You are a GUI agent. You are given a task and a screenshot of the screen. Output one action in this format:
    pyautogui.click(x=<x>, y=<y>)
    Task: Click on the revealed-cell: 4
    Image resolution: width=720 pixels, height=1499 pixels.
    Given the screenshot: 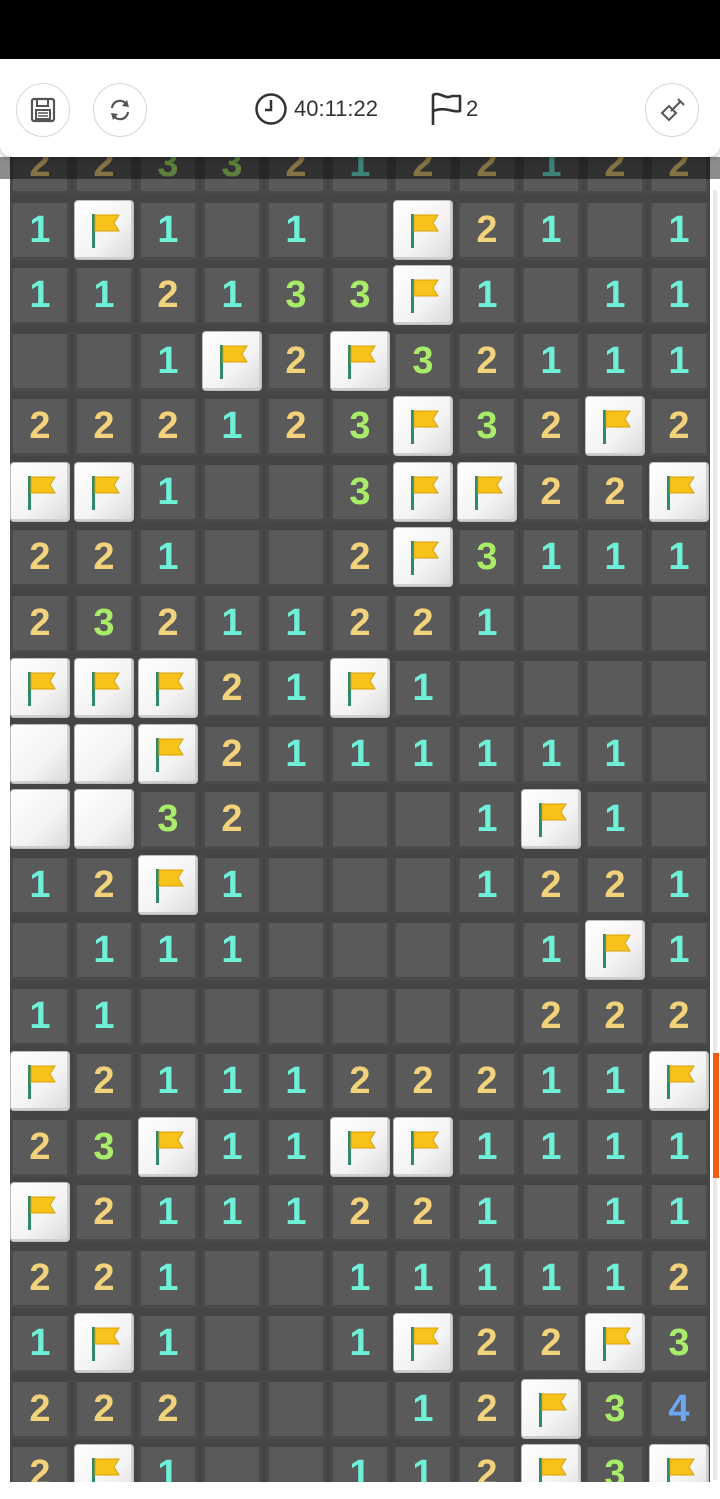 What is the action you would take?
    pyautogui.click(x=679, y=1409)
    